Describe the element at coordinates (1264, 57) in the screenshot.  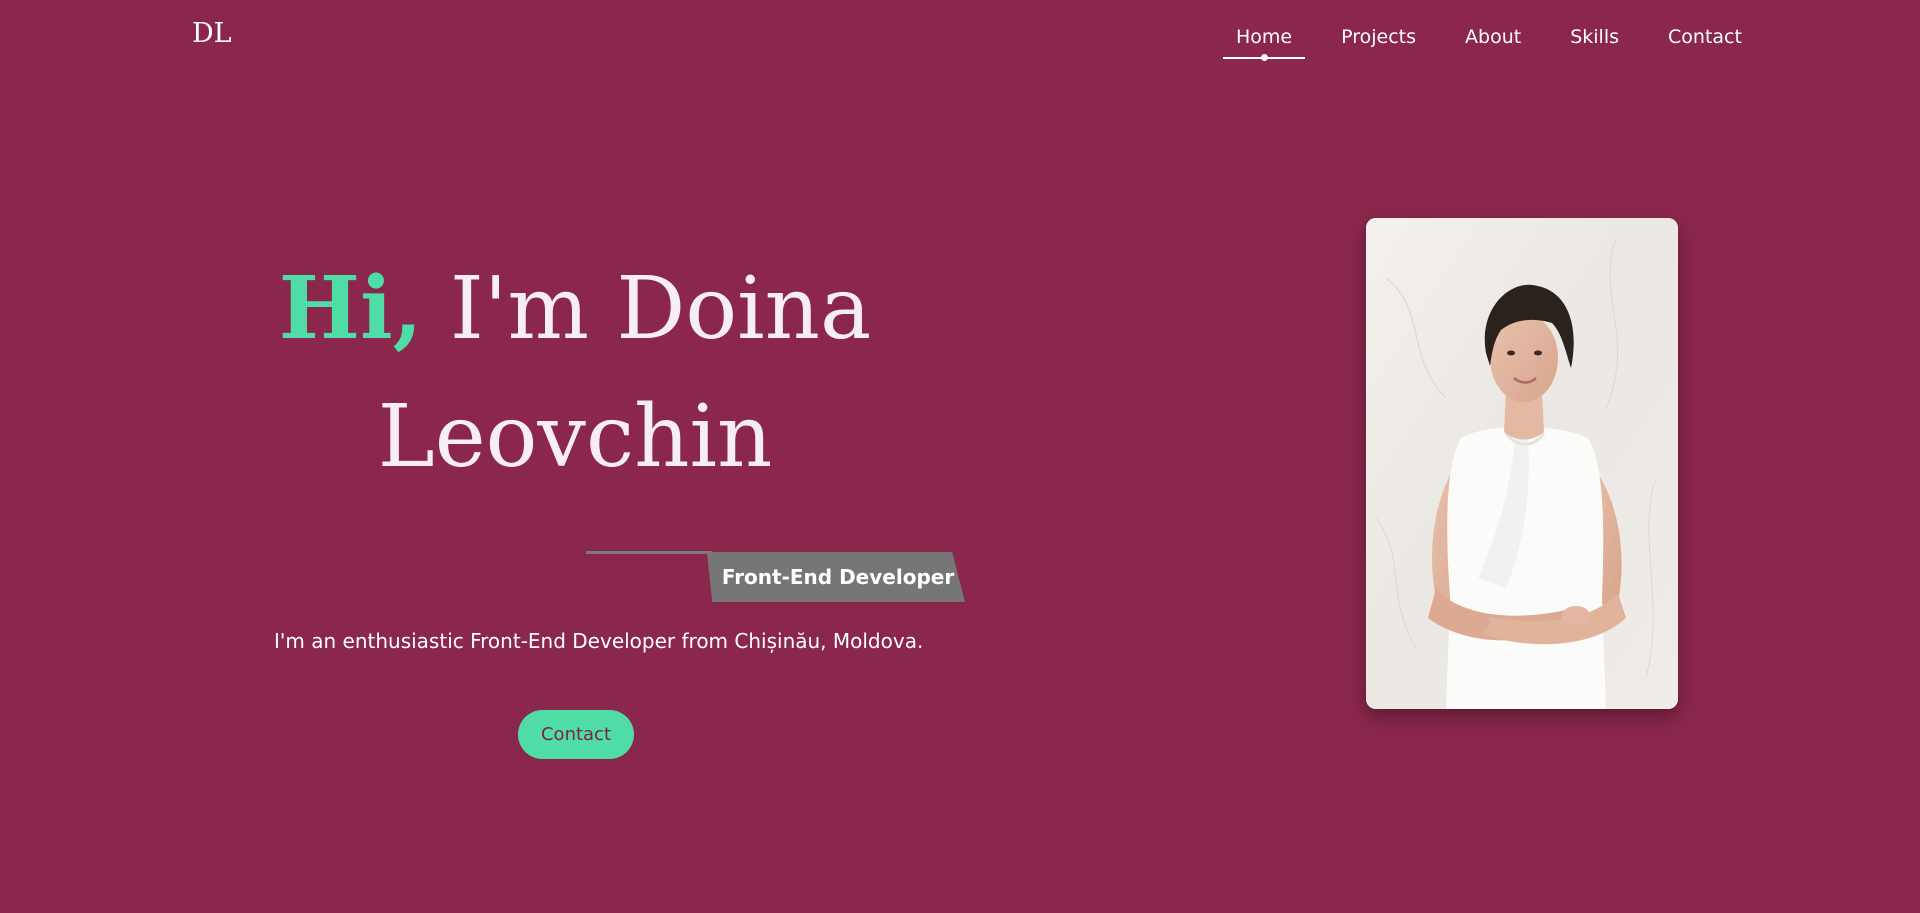
I see `active-indicator-dot` at that location.